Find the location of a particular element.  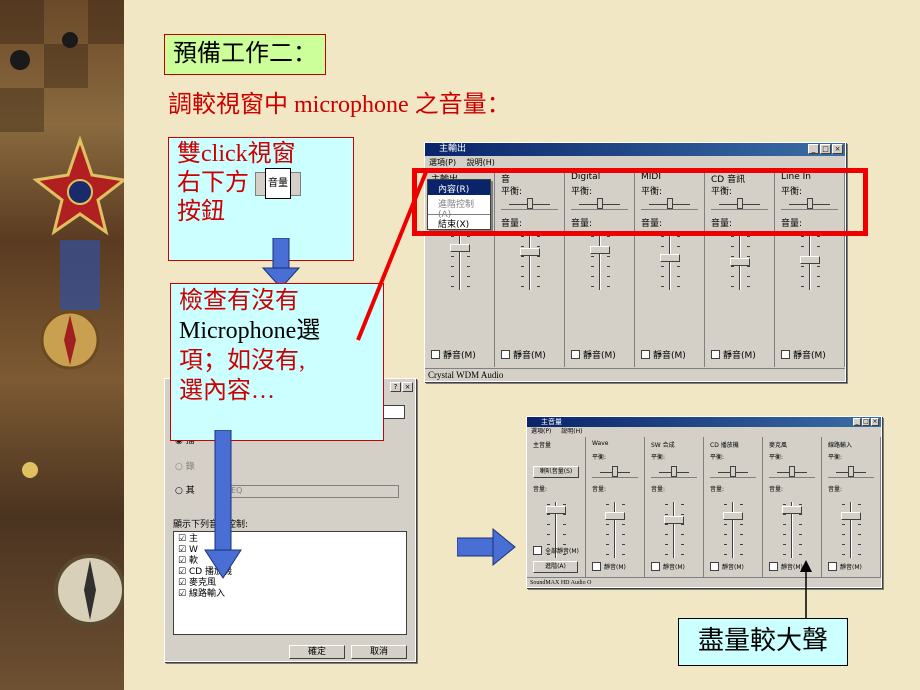

channel-name: 主音量 is located at coordinates (542, 445).